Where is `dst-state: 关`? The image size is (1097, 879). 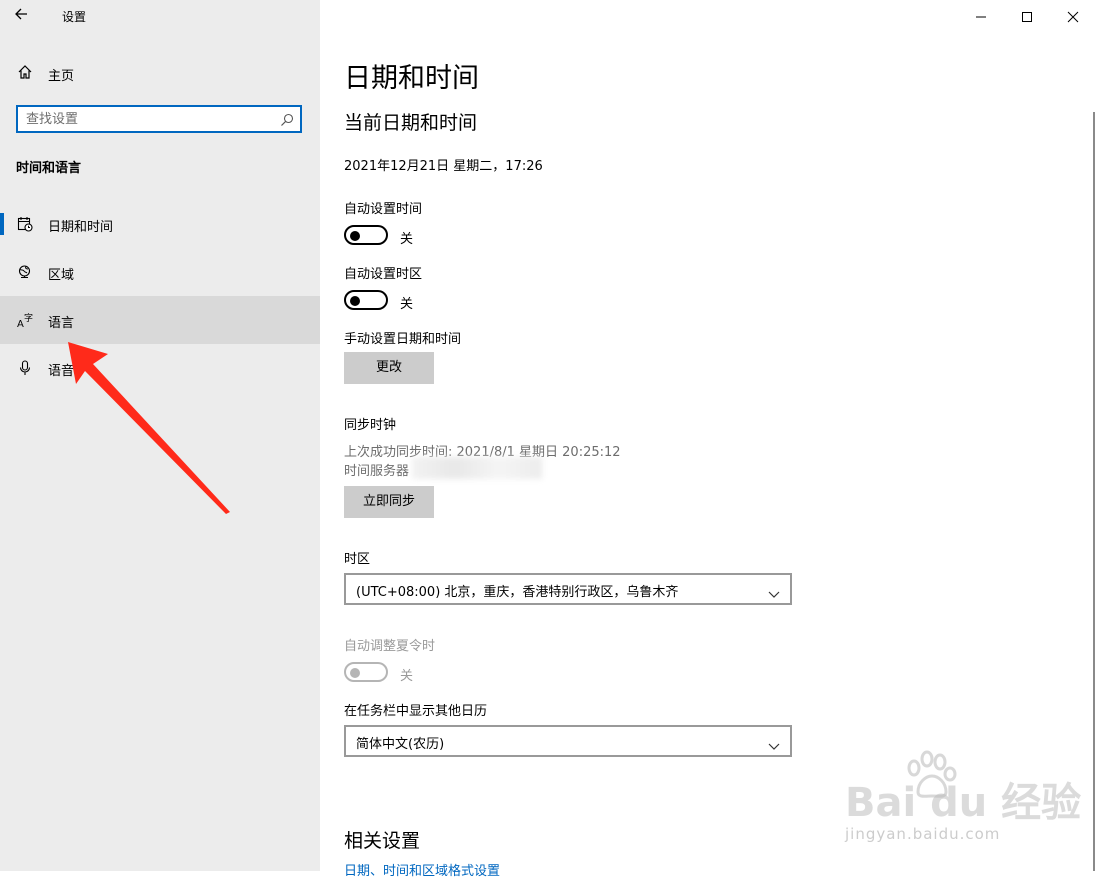
dst-state: 关 is located at coordinates (407, 676).